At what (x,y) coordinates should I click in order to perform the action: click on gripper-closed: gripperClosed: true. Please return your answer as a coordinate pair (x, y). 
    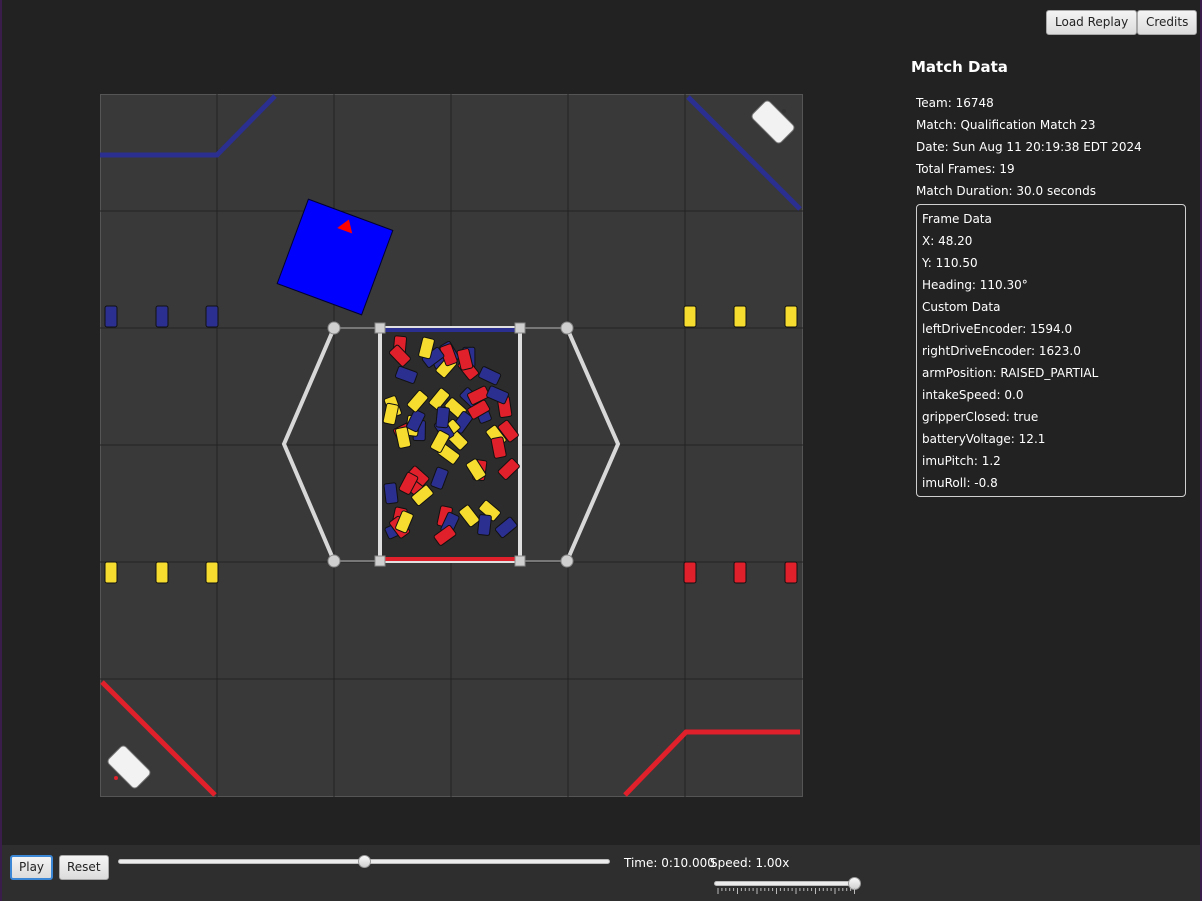
    Looking at the image, I should click on (980, 417).